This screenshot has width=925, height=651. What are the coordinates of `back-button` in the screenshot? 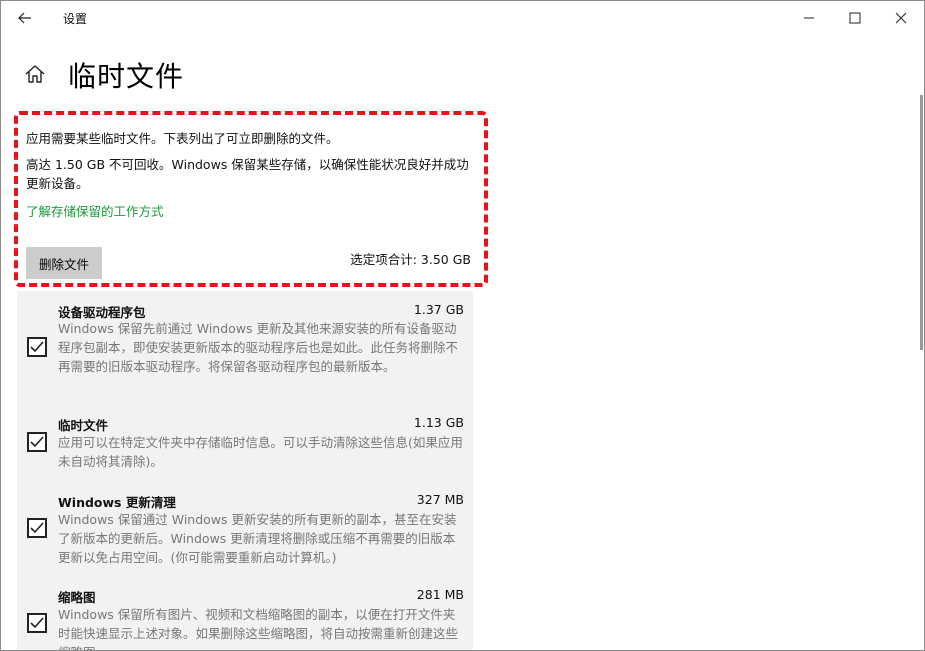 It's located at (25, 18).